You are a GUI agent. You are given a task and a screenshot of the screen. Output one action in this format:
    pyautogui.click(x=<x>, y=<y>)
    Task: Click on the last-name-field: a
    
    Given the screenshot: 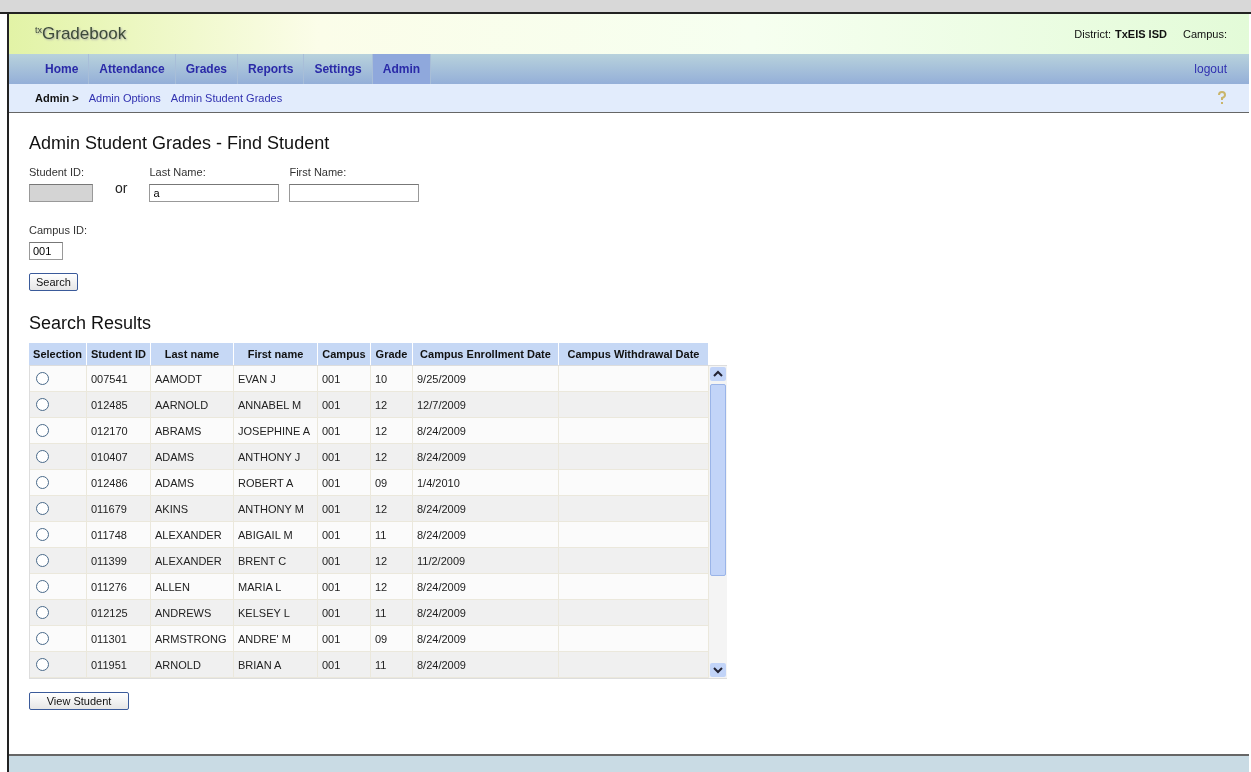 What is the action you would take?
    pyautogui.click(x=214, y=193)
    